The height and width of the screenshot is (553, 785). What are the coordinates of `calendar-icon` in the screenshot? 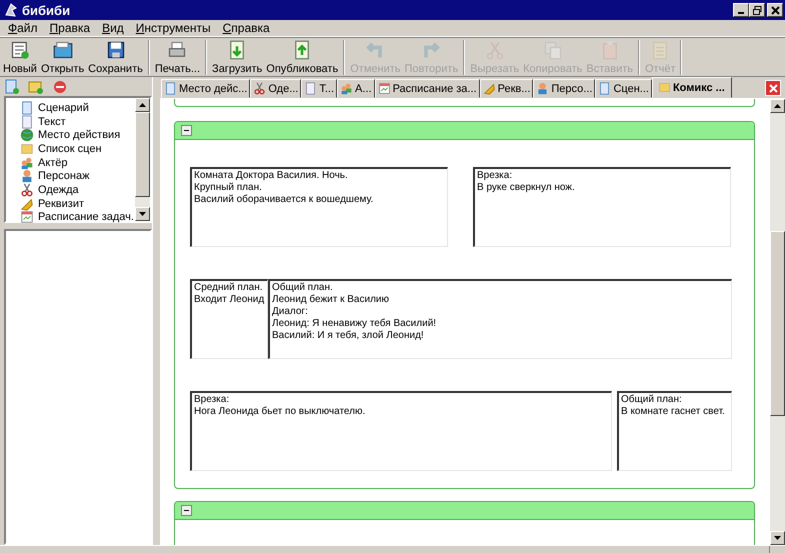 It's located at (384, 88).